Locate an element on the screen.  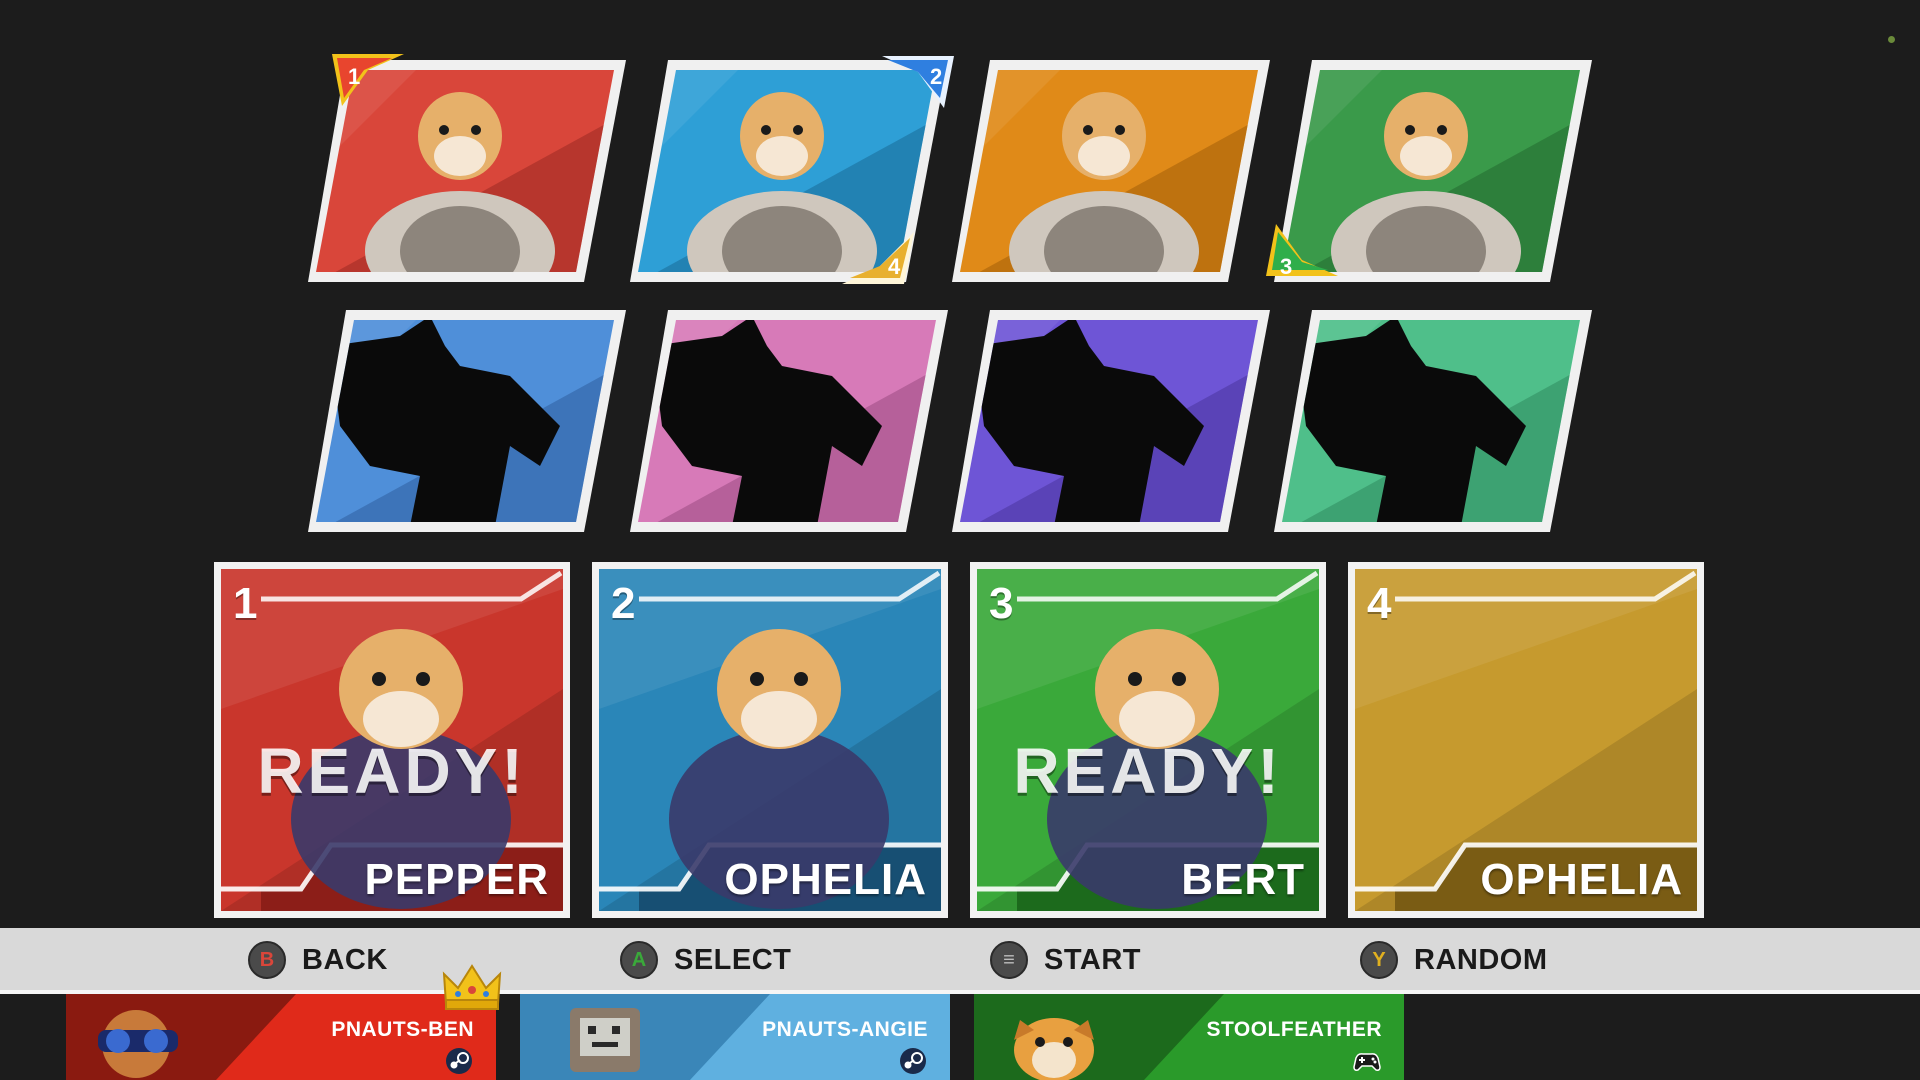
controls-bar: B BACK A SELECT ≡ START Y RANDOM is located at coordinates (960, 961).